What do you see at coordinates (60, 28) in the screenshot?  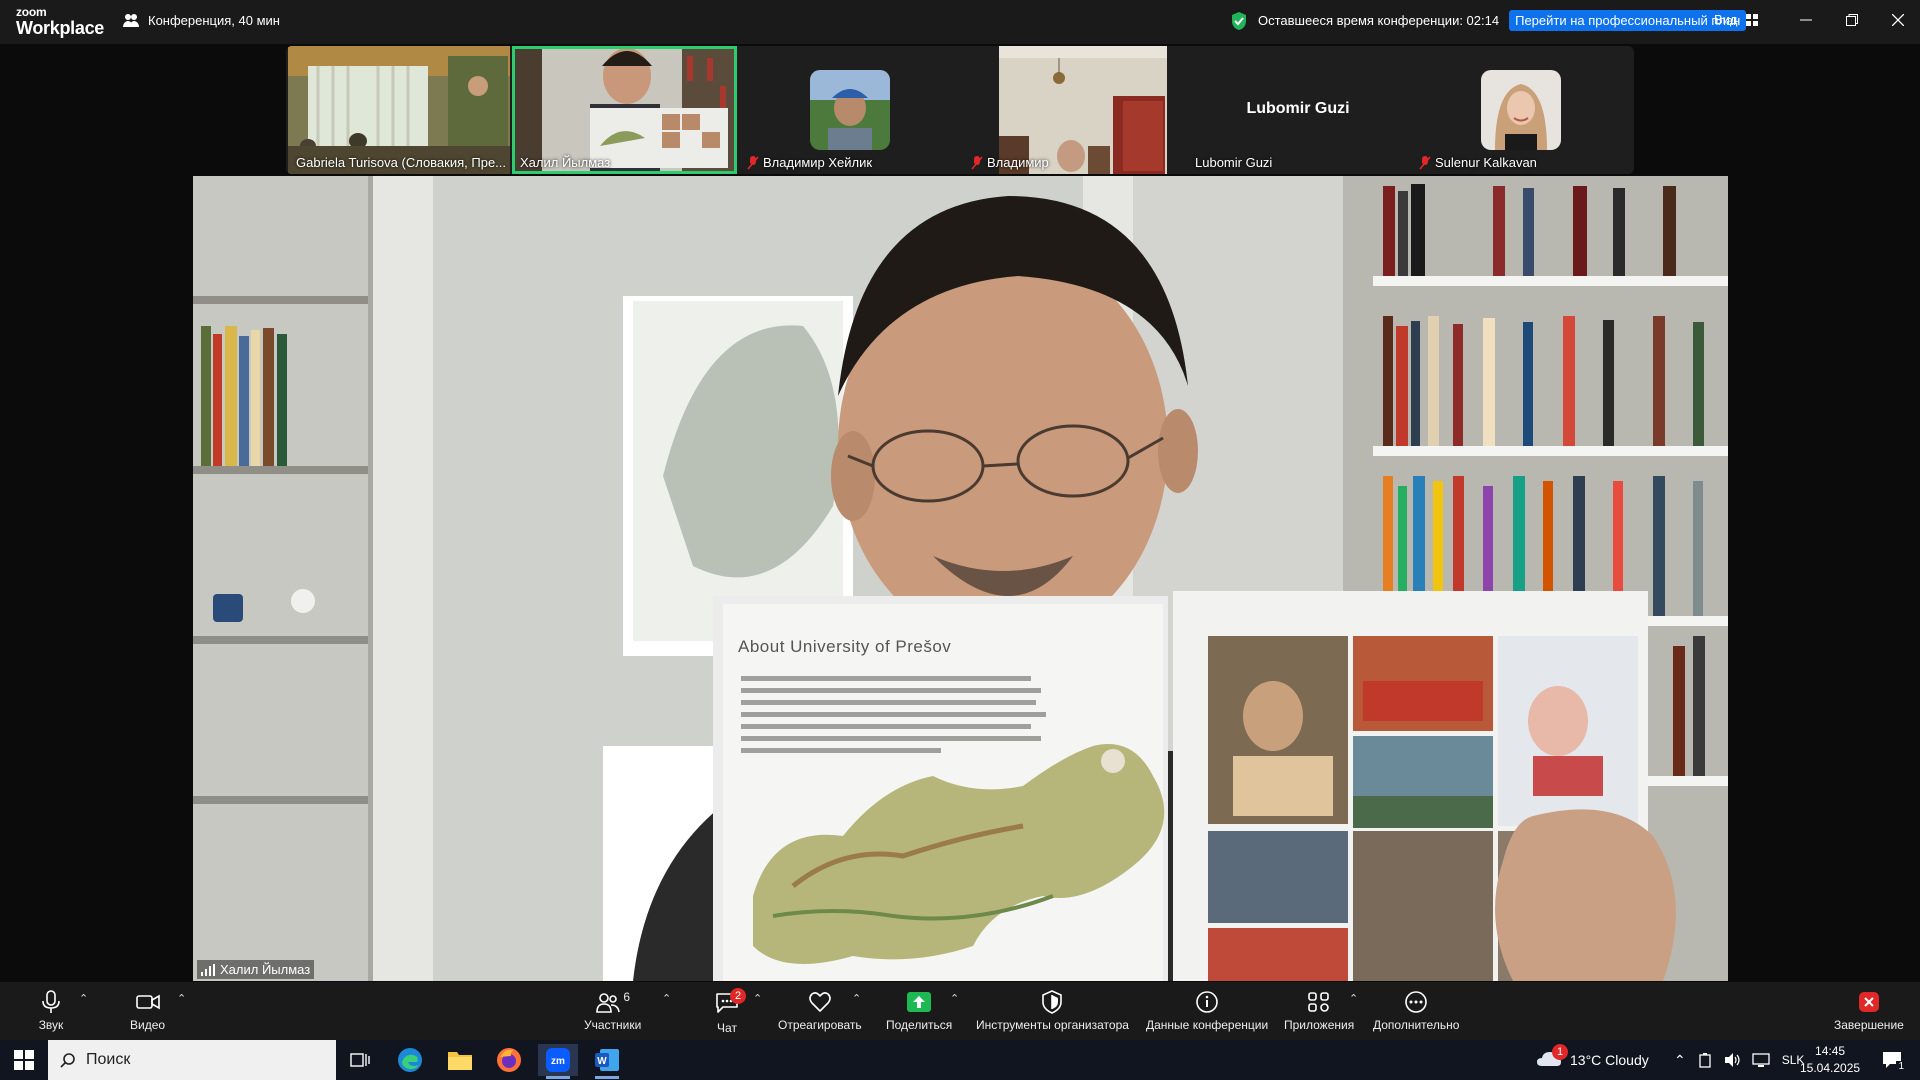 I see `logo-line2: Workplace` at bounding box center [60, 28].